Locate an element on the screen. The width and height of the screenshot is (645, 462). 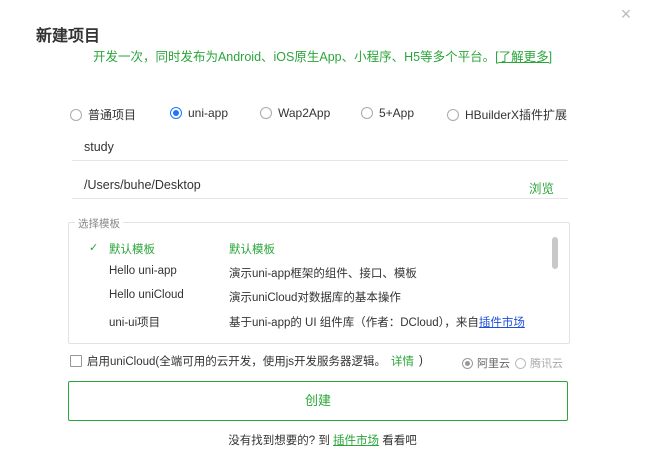
template-row: Hello uniCloud 演示uniCloud对数据库的基本操作 is located at coordinates (309, 298).